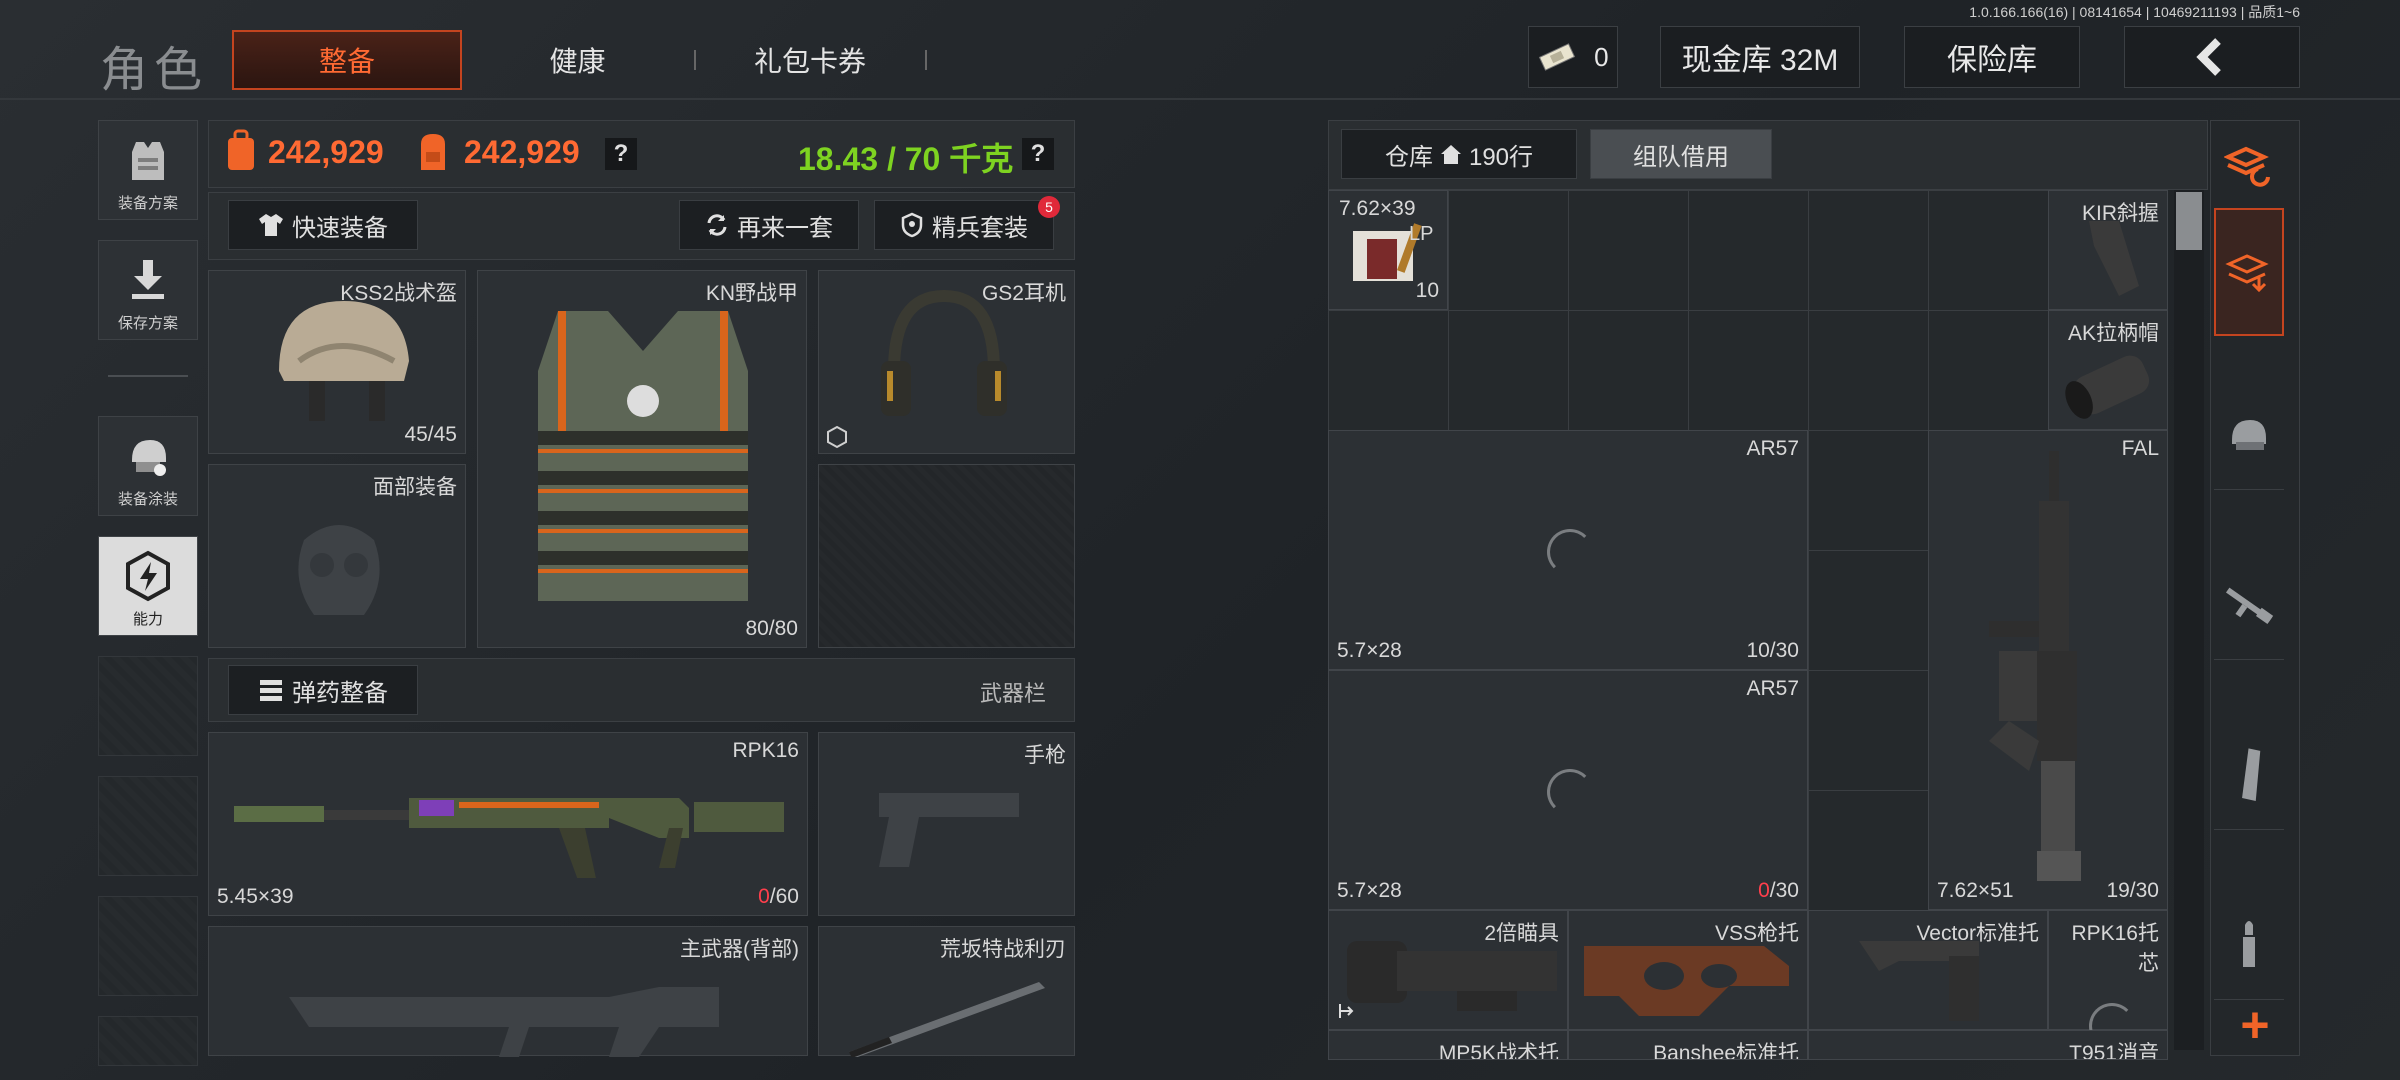  I want to click on loading-spinner-icon, so click(1570, 792).